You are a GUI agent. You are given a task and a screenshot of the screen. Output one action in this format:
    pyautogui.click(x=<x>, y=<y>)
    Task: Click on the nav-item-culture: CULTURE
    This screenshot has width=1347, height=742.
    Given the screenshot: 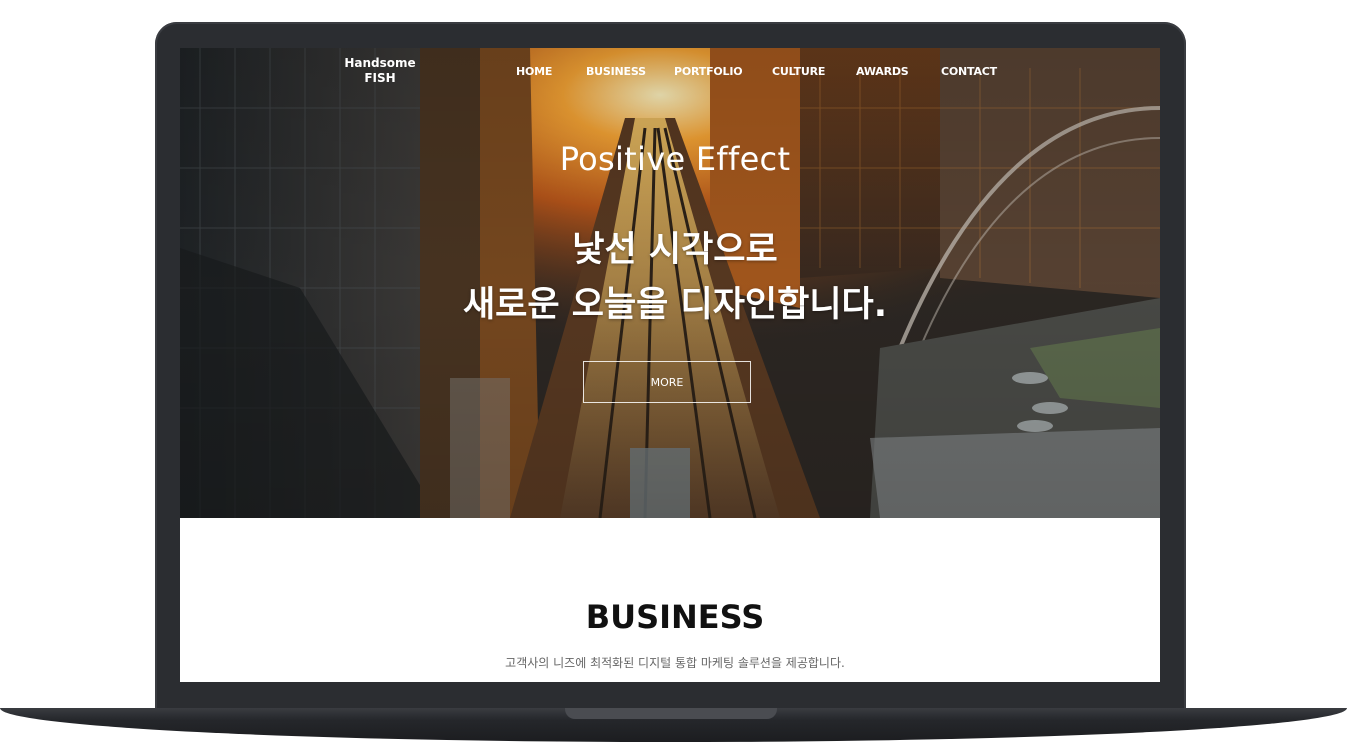 What is the action you would take?
    pyautogui.click(x=798, y=71)
    